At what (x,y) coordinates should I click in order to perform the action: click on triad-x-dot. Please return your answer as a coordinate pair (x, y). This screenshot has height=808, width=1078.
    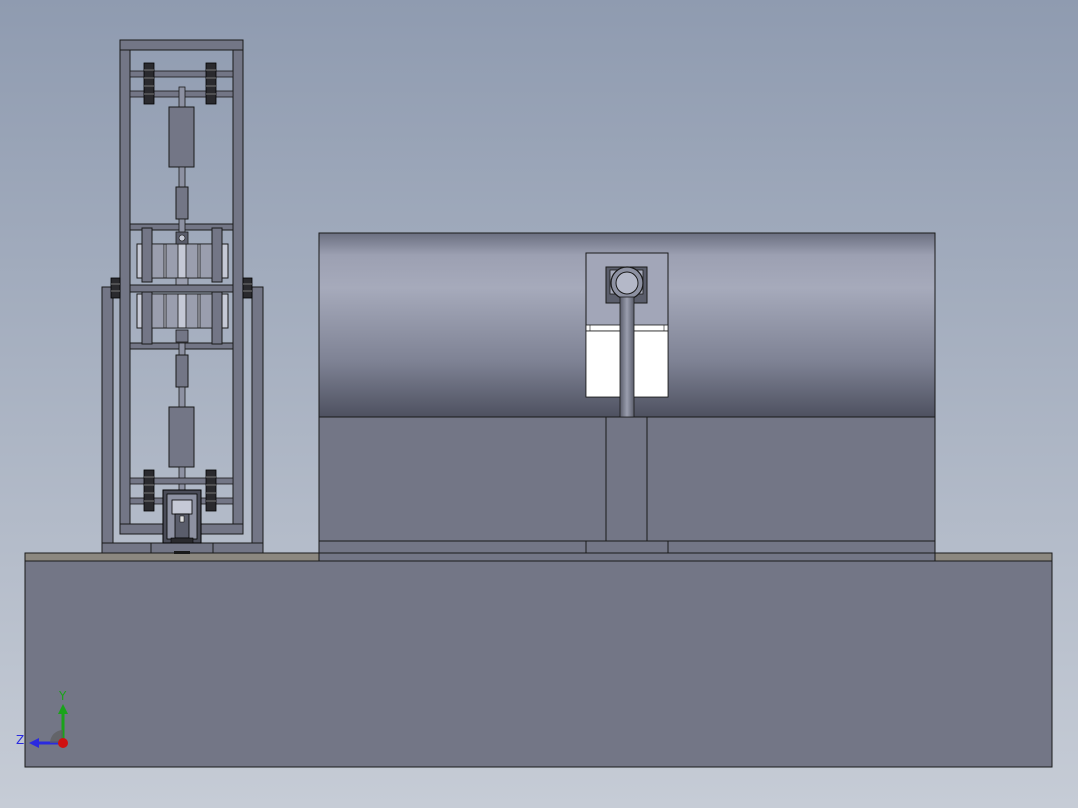
    Looking at the image, I should click on (63, 743).